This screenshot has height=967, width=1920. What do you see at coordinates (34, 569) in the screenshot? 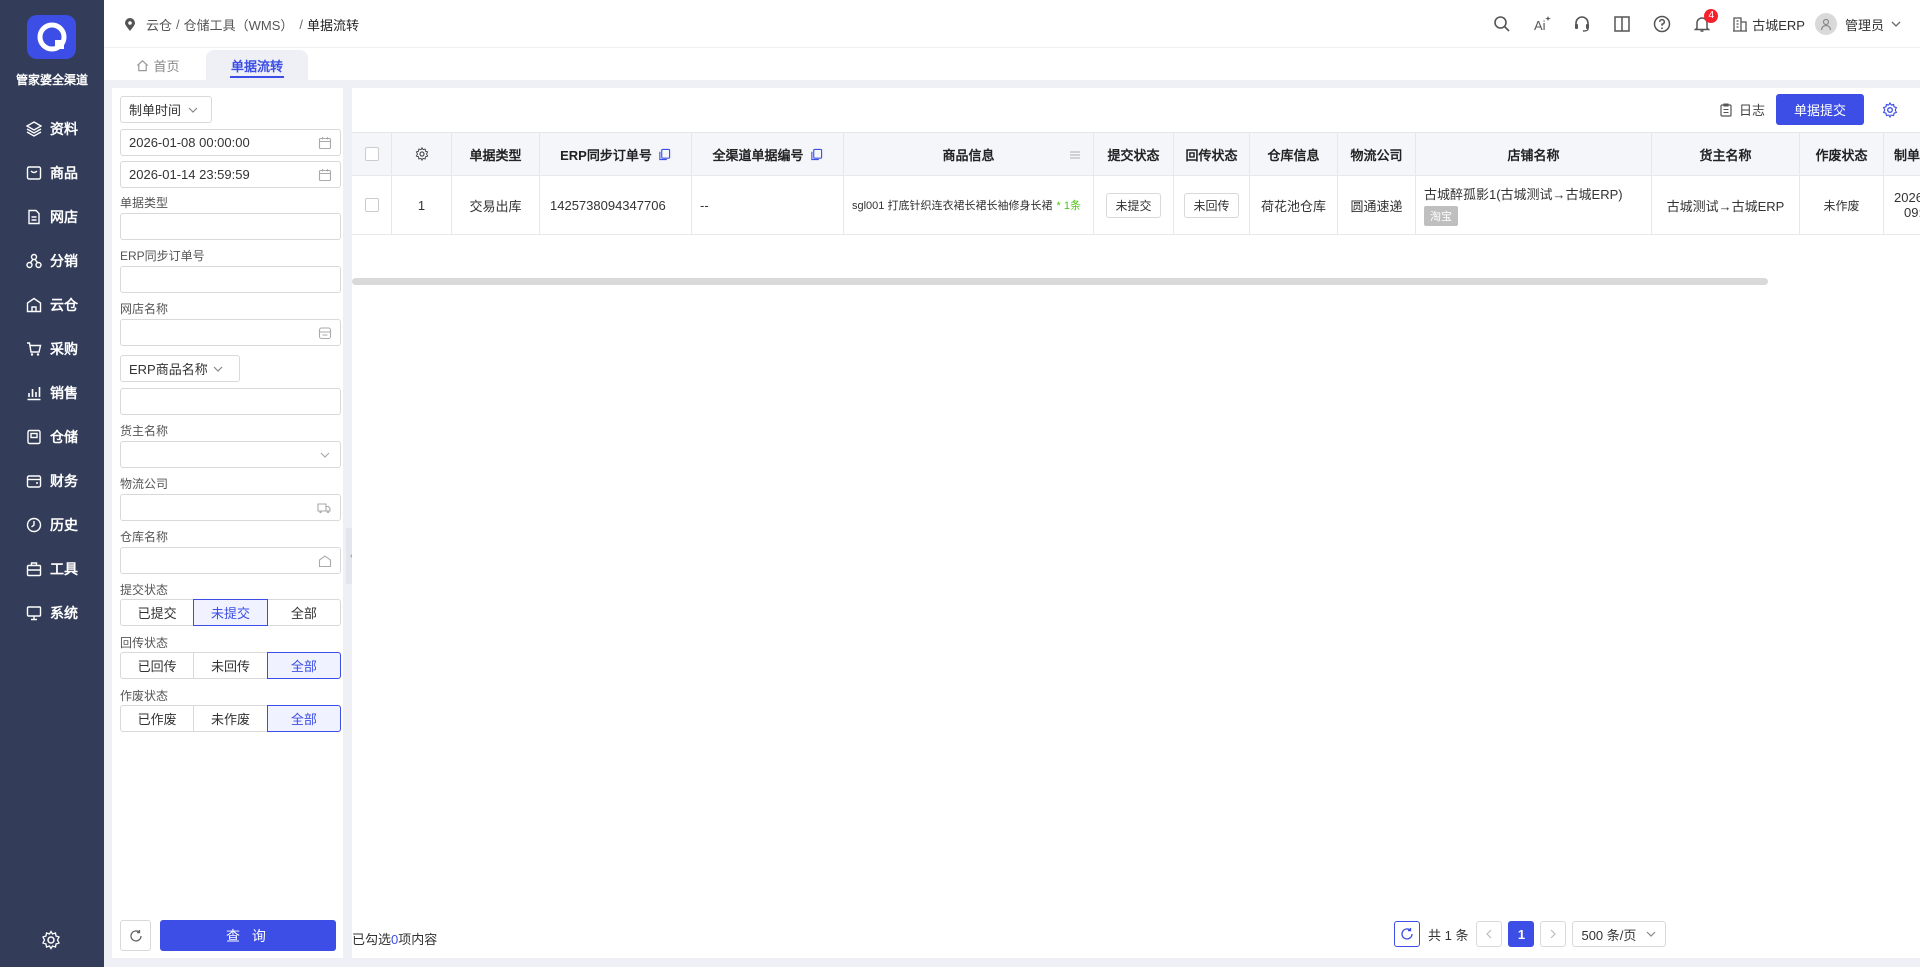
I see `toolbox-icon` at bounding box center [34, 569].